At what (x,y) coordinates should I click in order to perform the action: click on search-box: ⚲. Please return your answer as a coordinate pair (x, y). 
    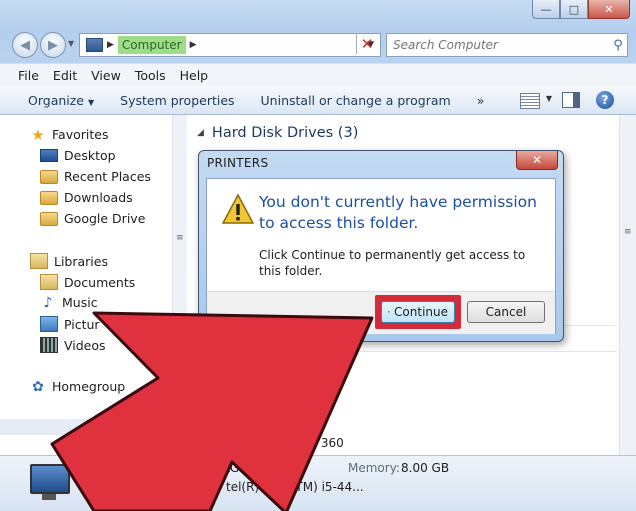
    Looking at the image, I should click on (507, 45).